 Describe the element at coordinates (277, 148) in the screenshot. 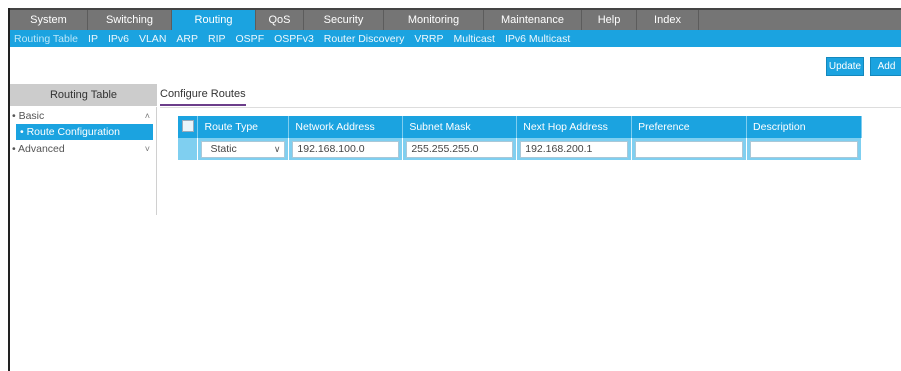

I see `dropdown-arrow-icon: ∨` at that location.